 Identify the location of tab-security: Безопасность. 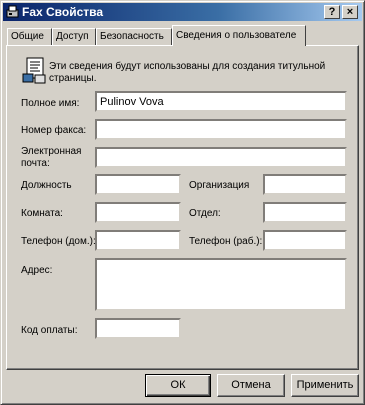
(134, 36).